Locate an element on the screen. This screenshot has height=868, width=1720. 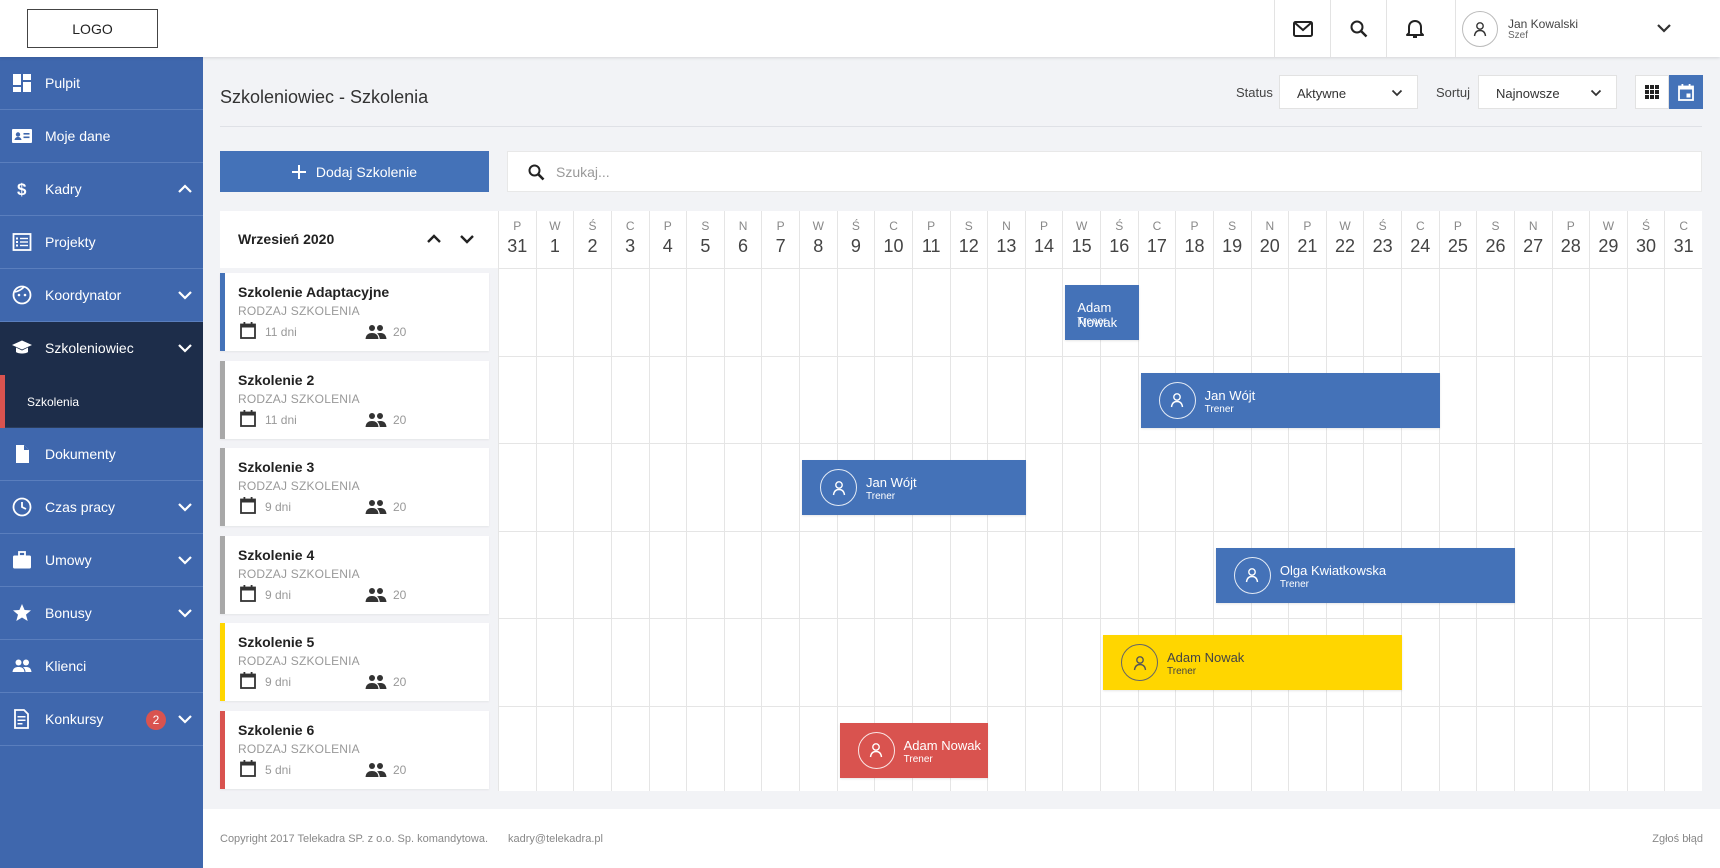
training-event-bar: Olga Kwiatkowska Trener is located at coordinates (1365, 575).